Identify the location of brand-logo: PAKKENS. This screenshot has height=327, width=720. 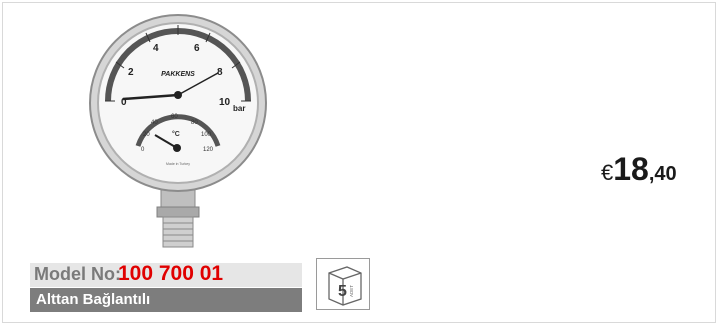
(178, 74).